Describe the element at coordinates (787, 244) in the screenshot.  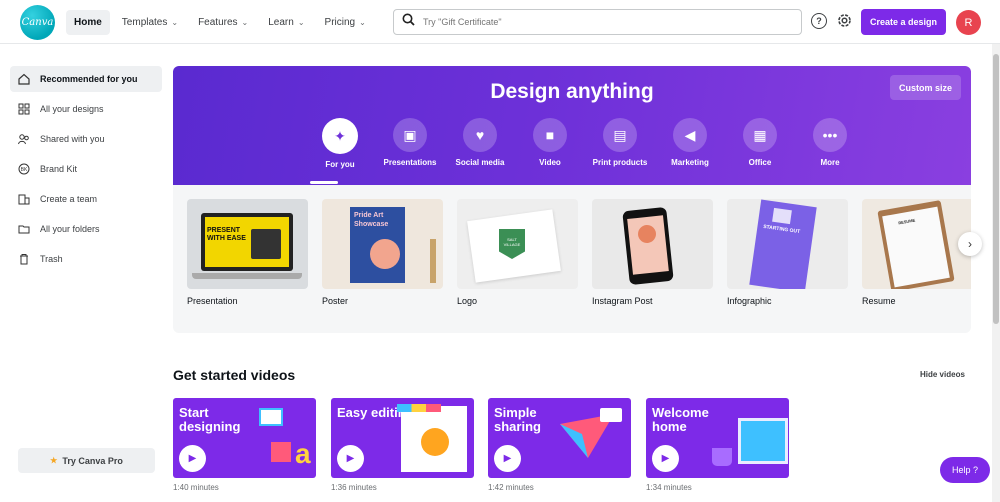
I see `template-thumbnail: STARTING OUT` at that location.